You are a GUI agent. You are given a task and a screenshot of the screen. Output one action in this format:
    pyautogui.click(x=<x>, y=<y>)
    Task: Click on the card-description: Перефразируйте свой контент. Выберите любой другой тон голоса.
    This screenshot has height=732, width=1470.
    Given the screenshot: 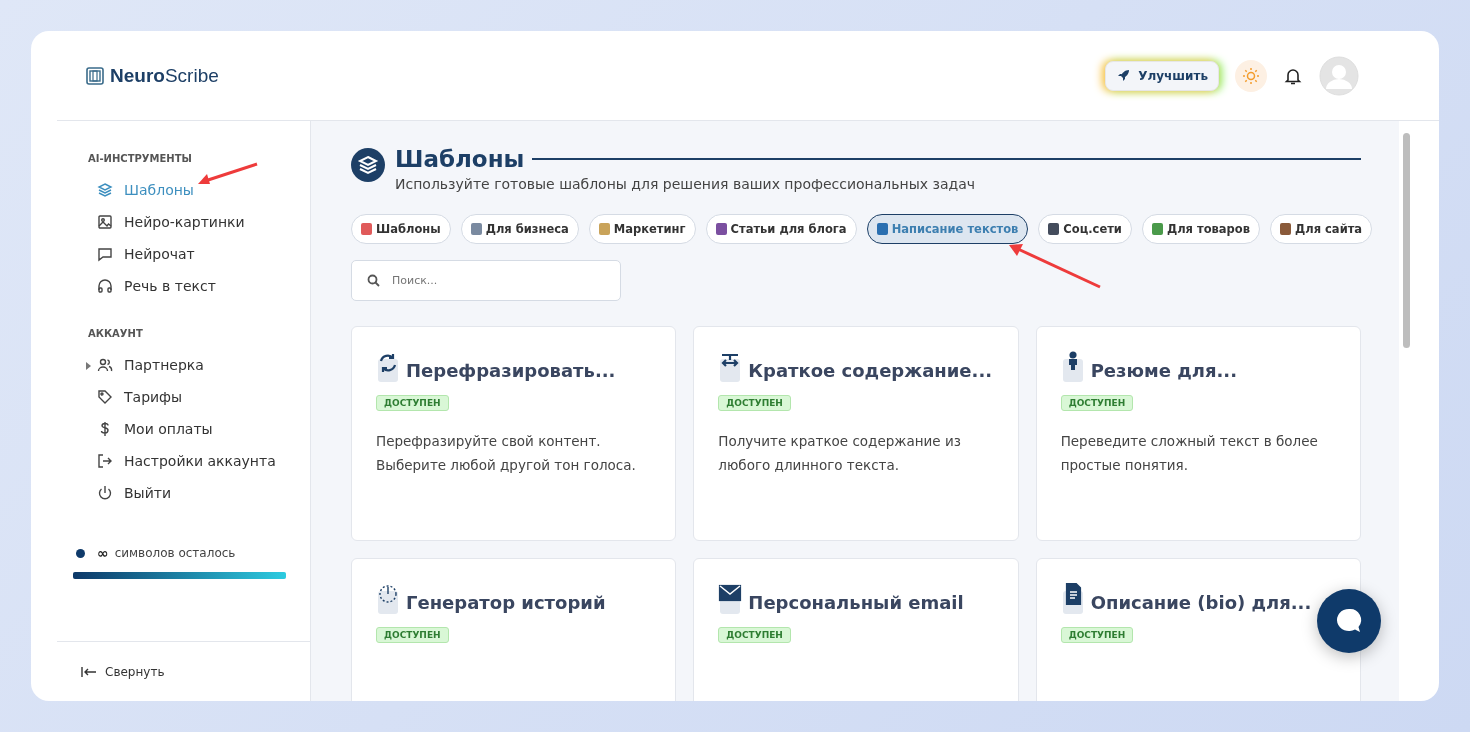 What is the action you would take?
    pyautogui.click(x=506, y=453)
    